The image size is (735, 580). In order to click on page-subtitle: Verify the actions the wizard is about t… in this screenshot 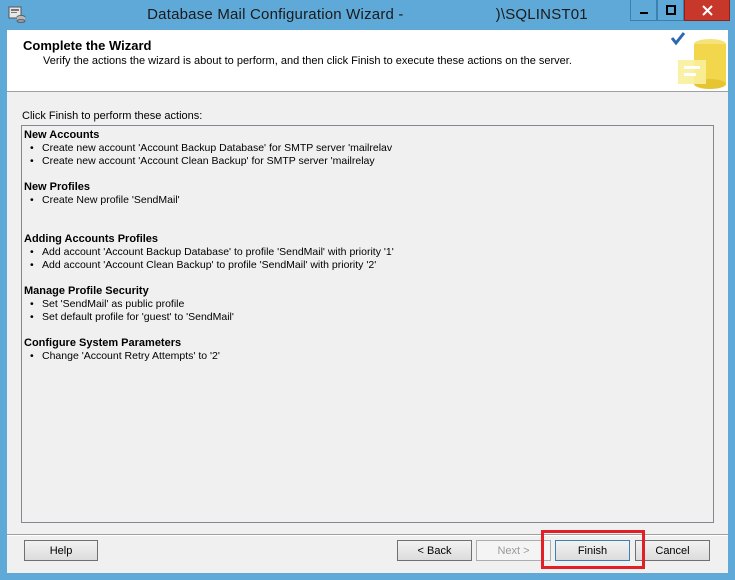, I will do `click(307, 61)`.